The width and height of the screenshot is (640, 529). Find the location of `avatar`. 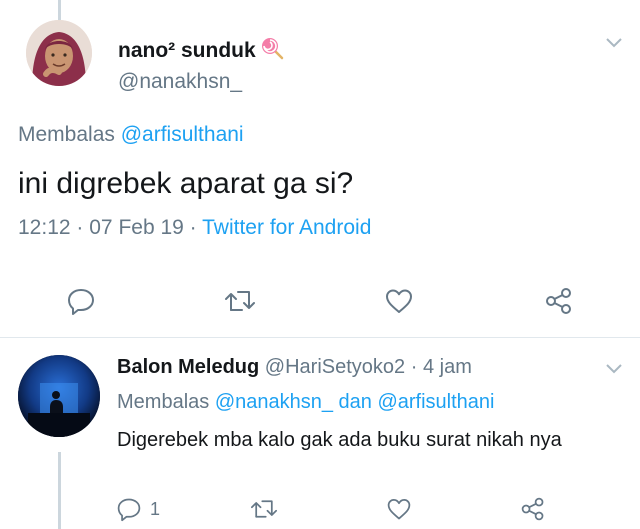

avatar is located at coordinates (59, 53).